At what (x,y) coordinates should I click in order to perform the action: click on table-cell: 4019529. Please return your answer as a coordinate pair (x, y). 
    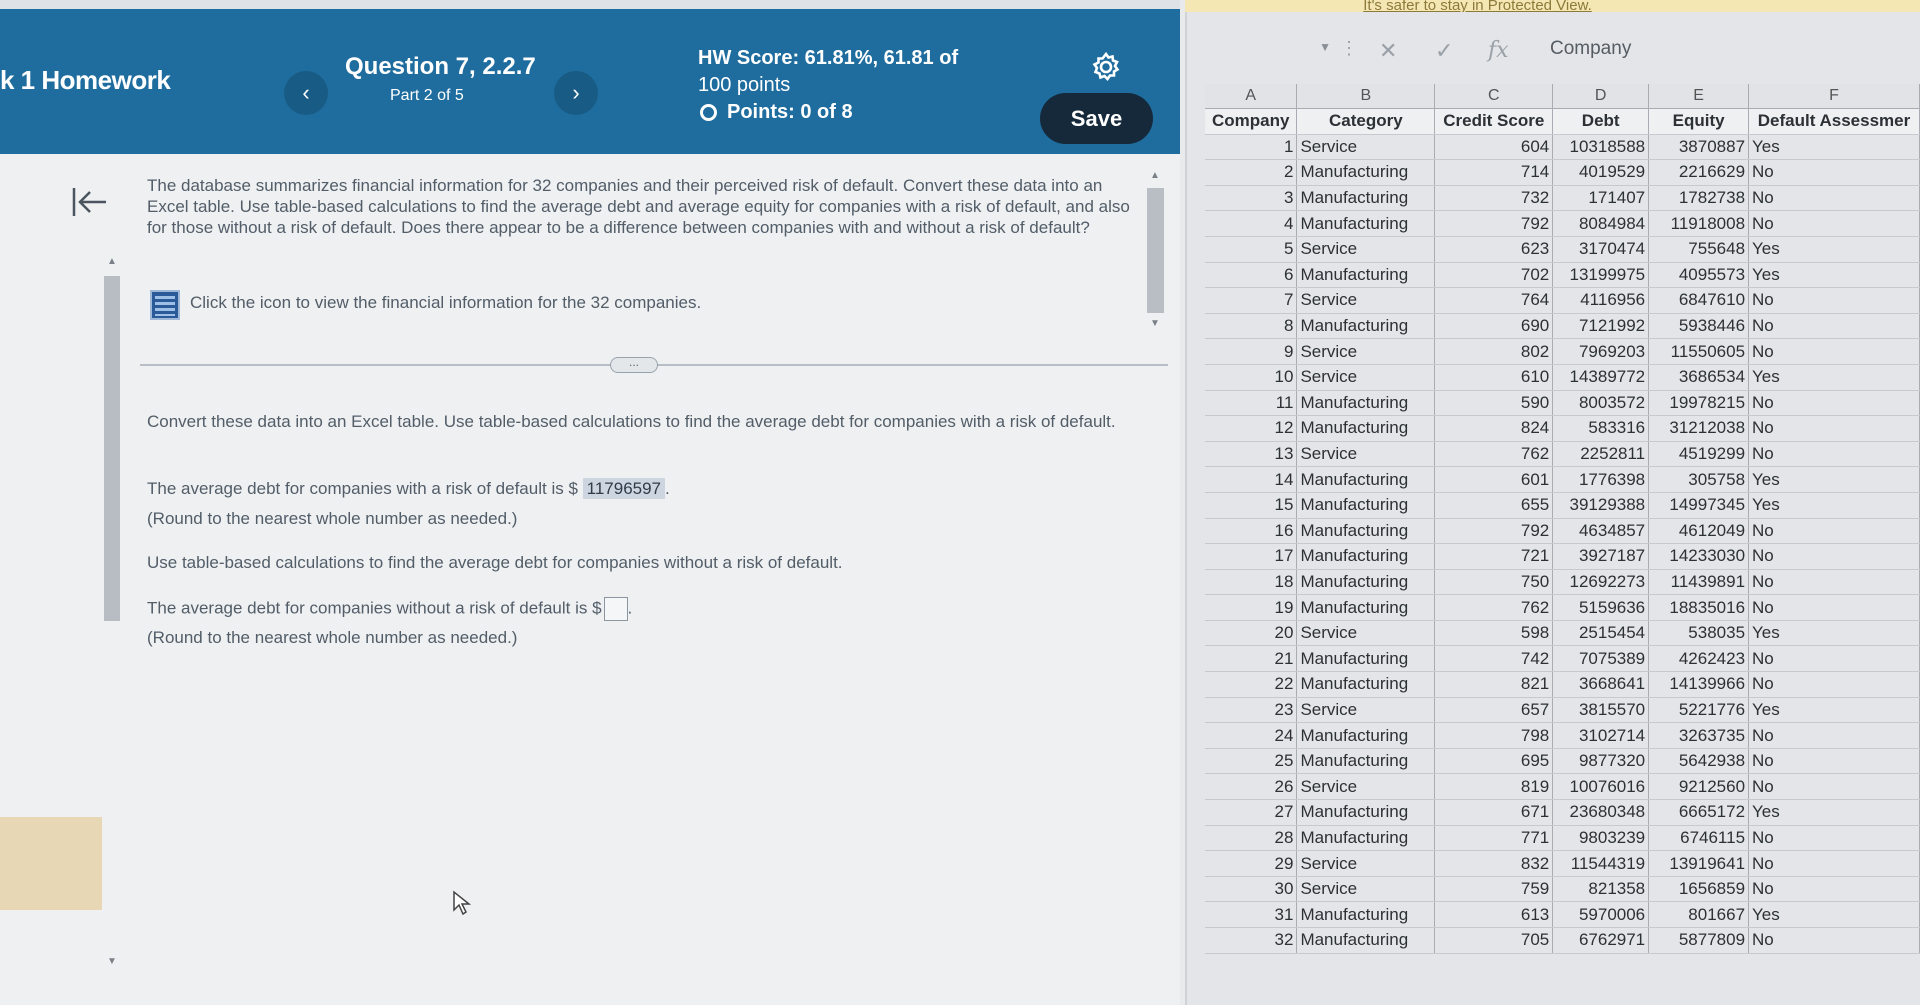
    Looking at the image, I should click on (1601, 172).